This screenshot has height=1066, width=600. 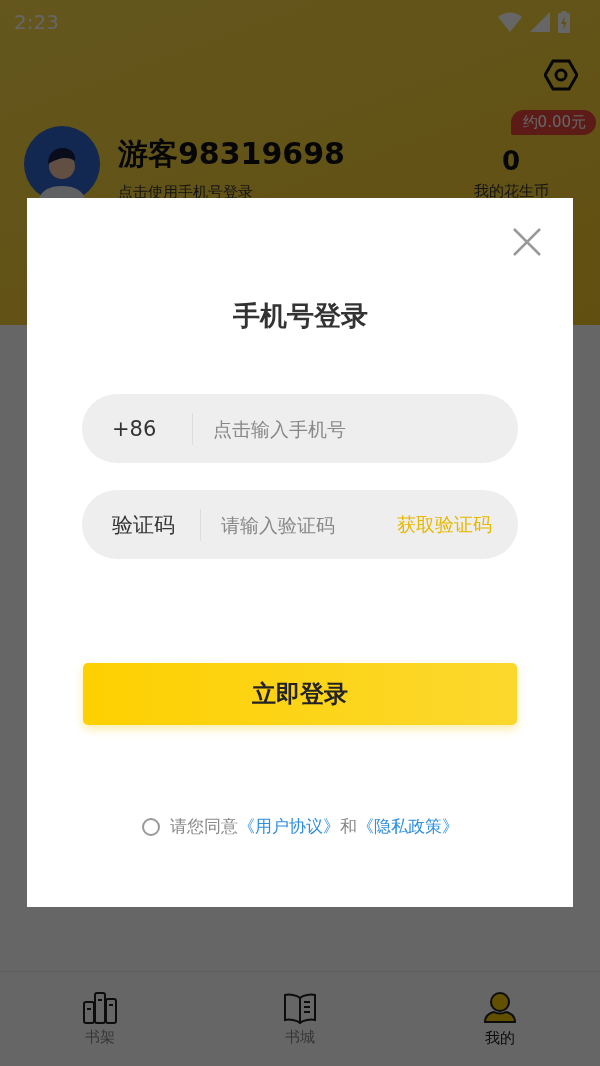 I want to click on agree-radio, so click(x=150, y=826).